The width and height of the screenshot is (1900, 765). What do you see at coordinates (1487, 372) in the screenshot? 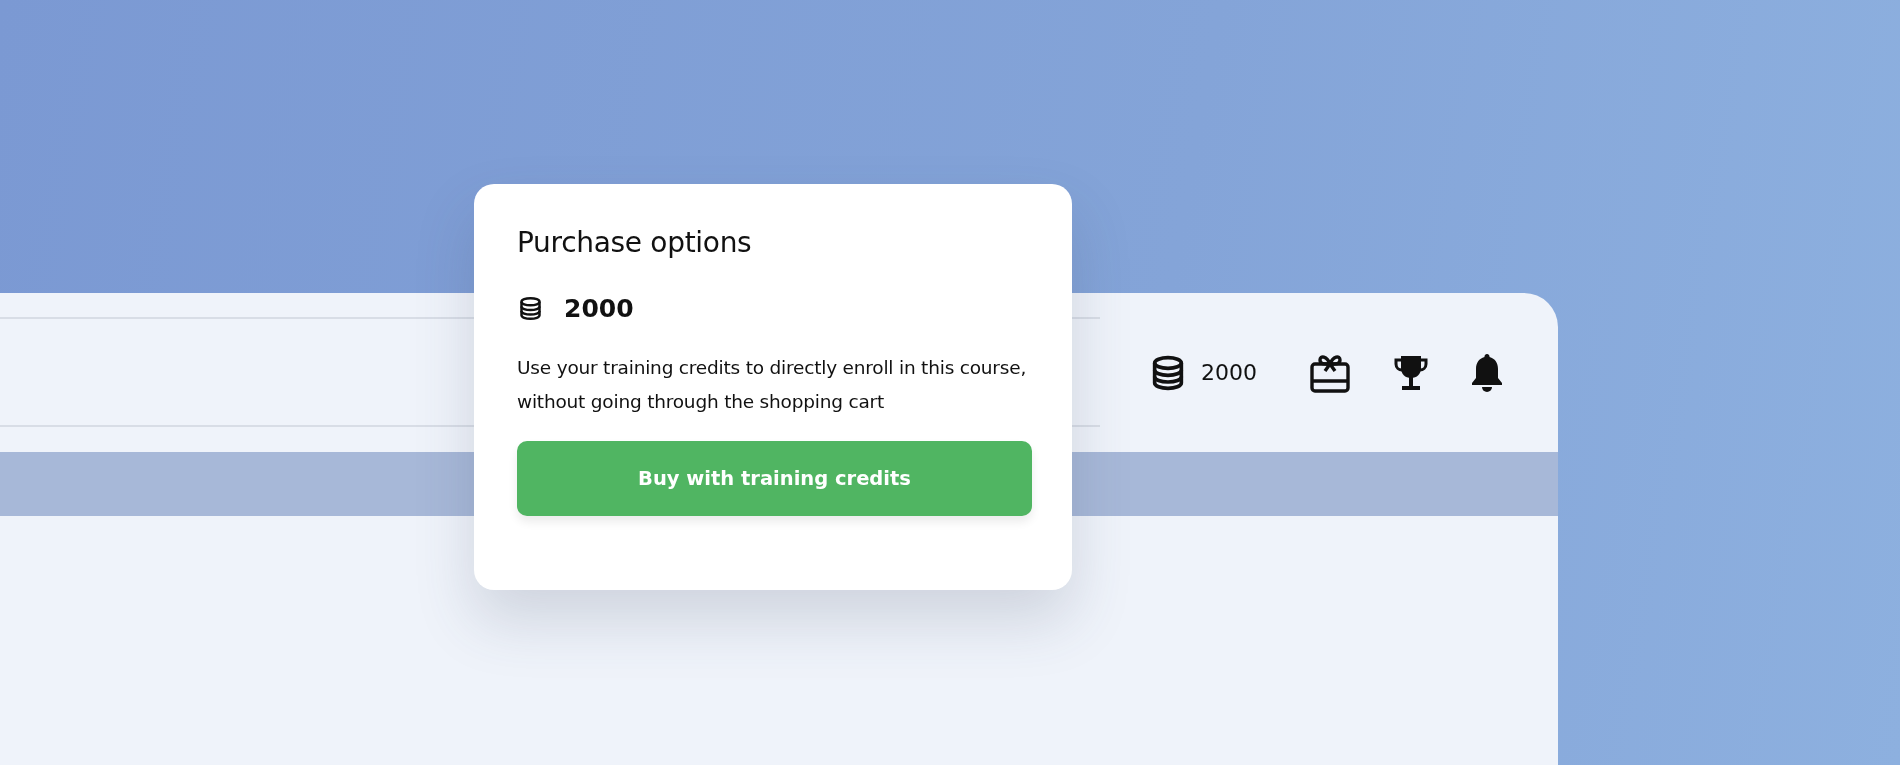
I see `bell-icon` at bounding box center [1487, 372].